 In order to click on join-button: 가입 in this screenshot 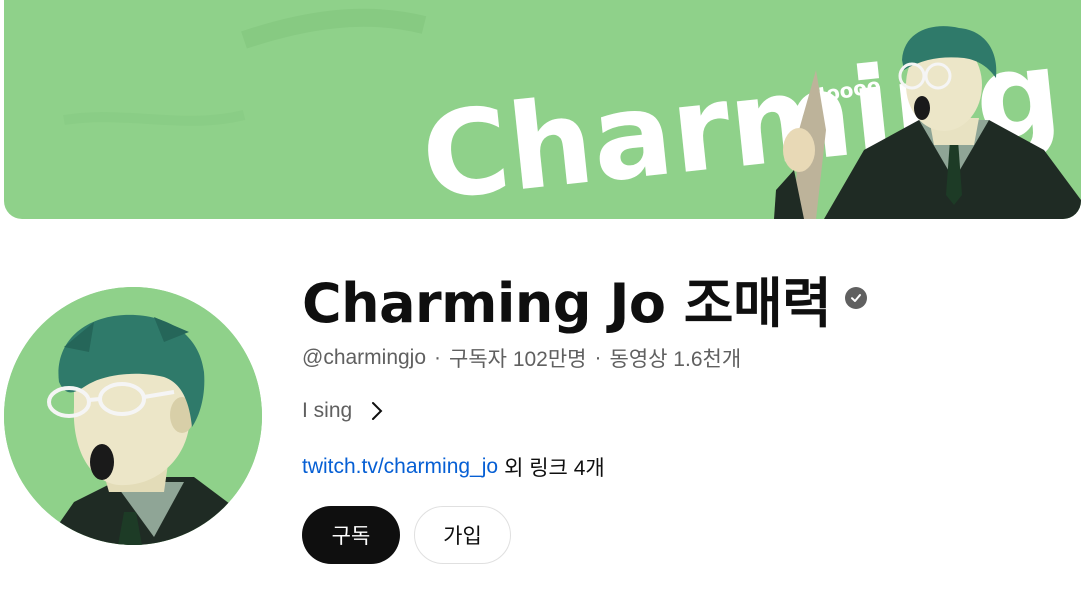, I will do `click(462, 535)`.